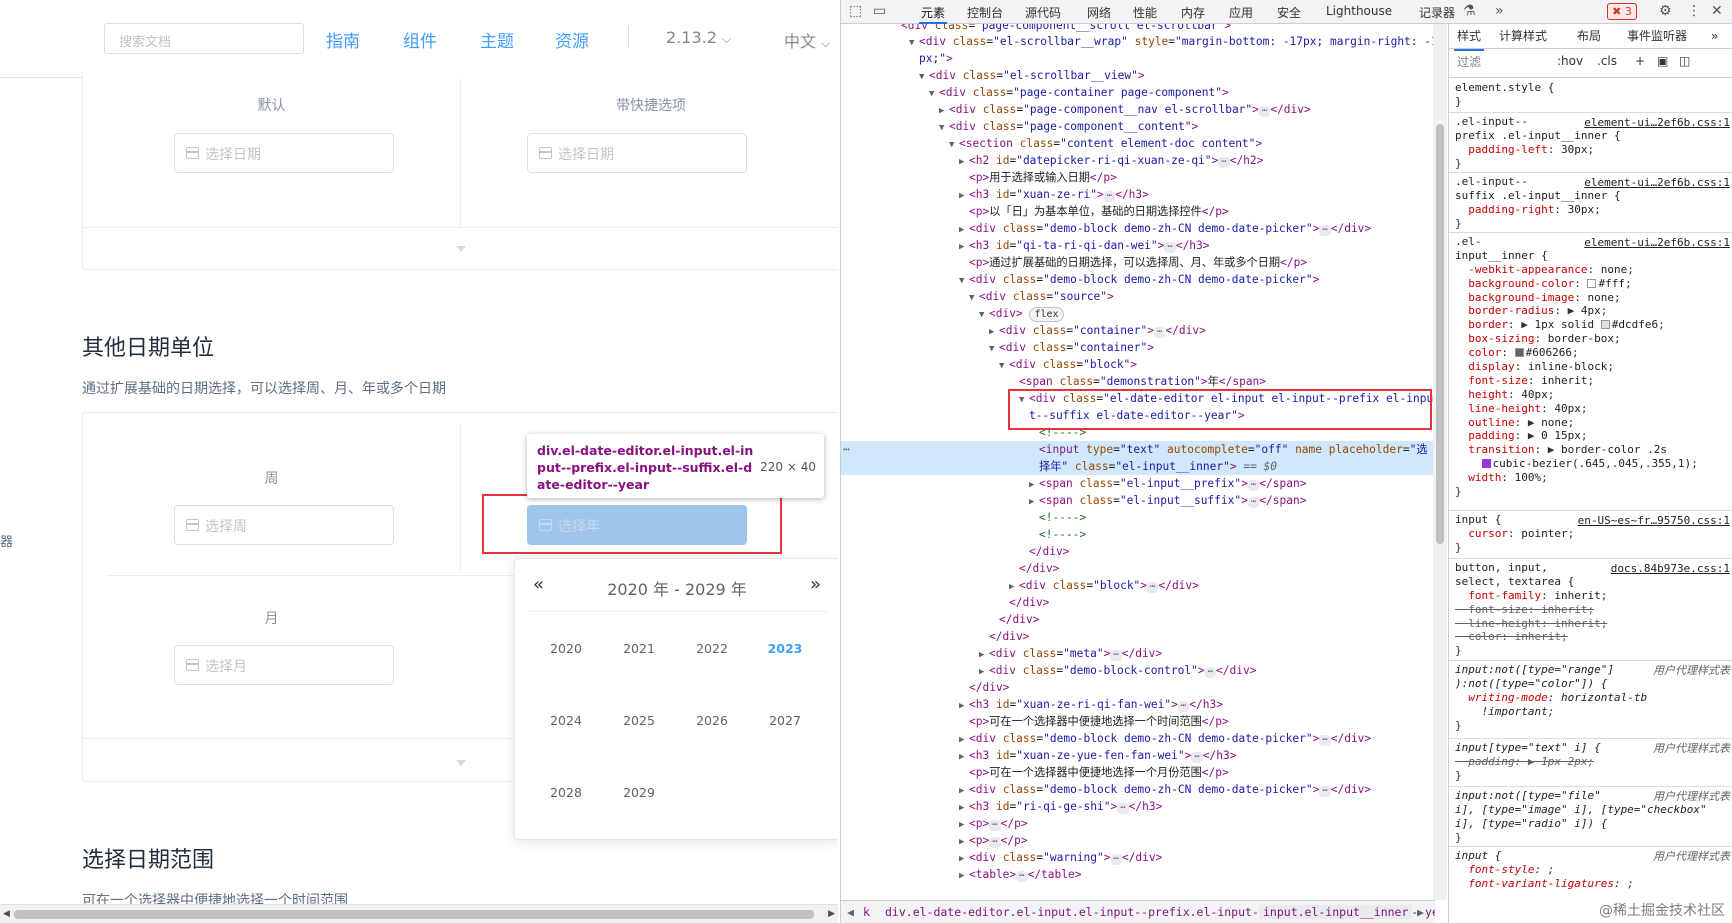 The width and height of the screenshot is (1732, 923). I want to click on dom-node: ▼ <div class="block">, so click(1138, 364).